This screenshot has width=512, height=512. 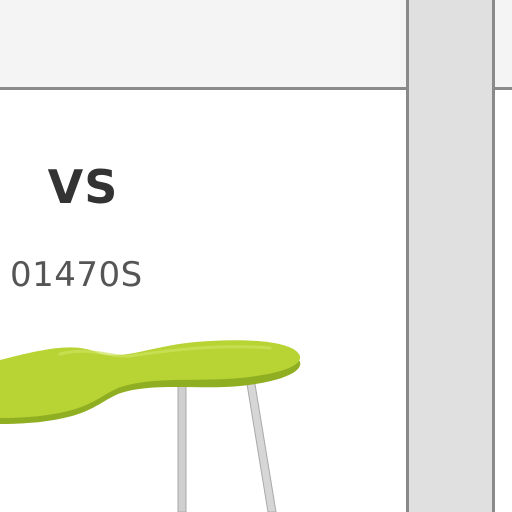 What do you see at coordinates (76, 275) in the screenshot?
I see `product-code: 01470S` at bounding box center [76, 275].